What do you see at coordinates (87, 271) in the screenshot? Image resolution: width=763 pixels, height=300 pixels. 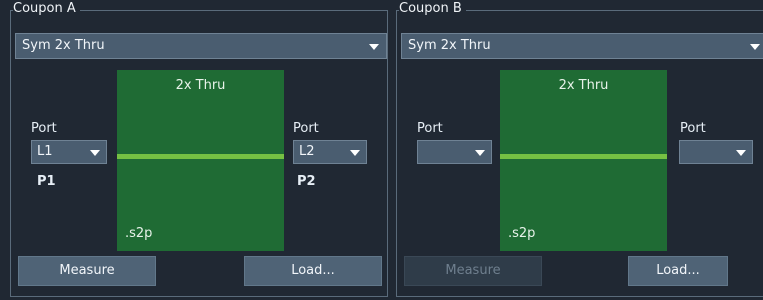 I see `coupon-a-measure-button: Measure` at bounding box center [87, 271].